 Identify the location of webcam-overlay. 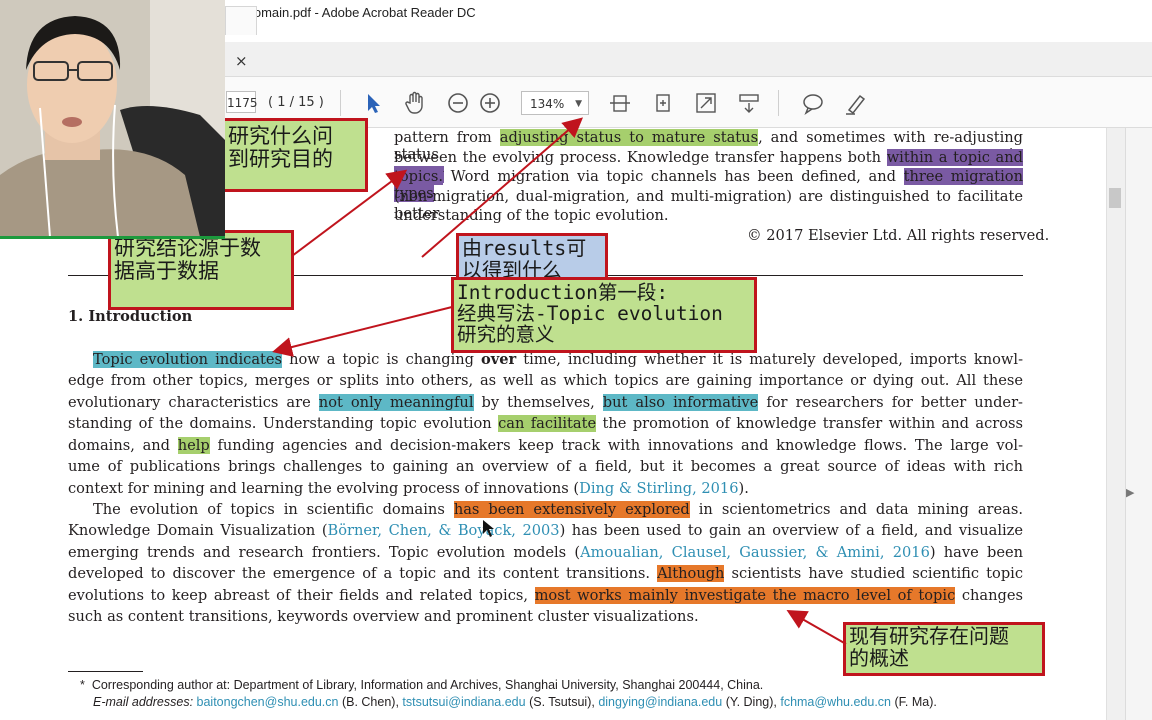
(112, 118).